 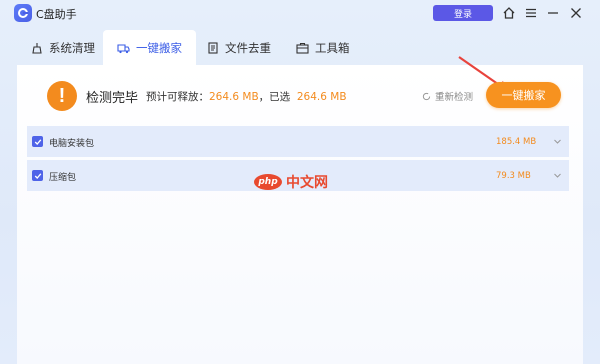 What do you see at coordinates (56, 14) in the screenshot?
I see `app-title: C盘助手` at bounding box center [56, 14].